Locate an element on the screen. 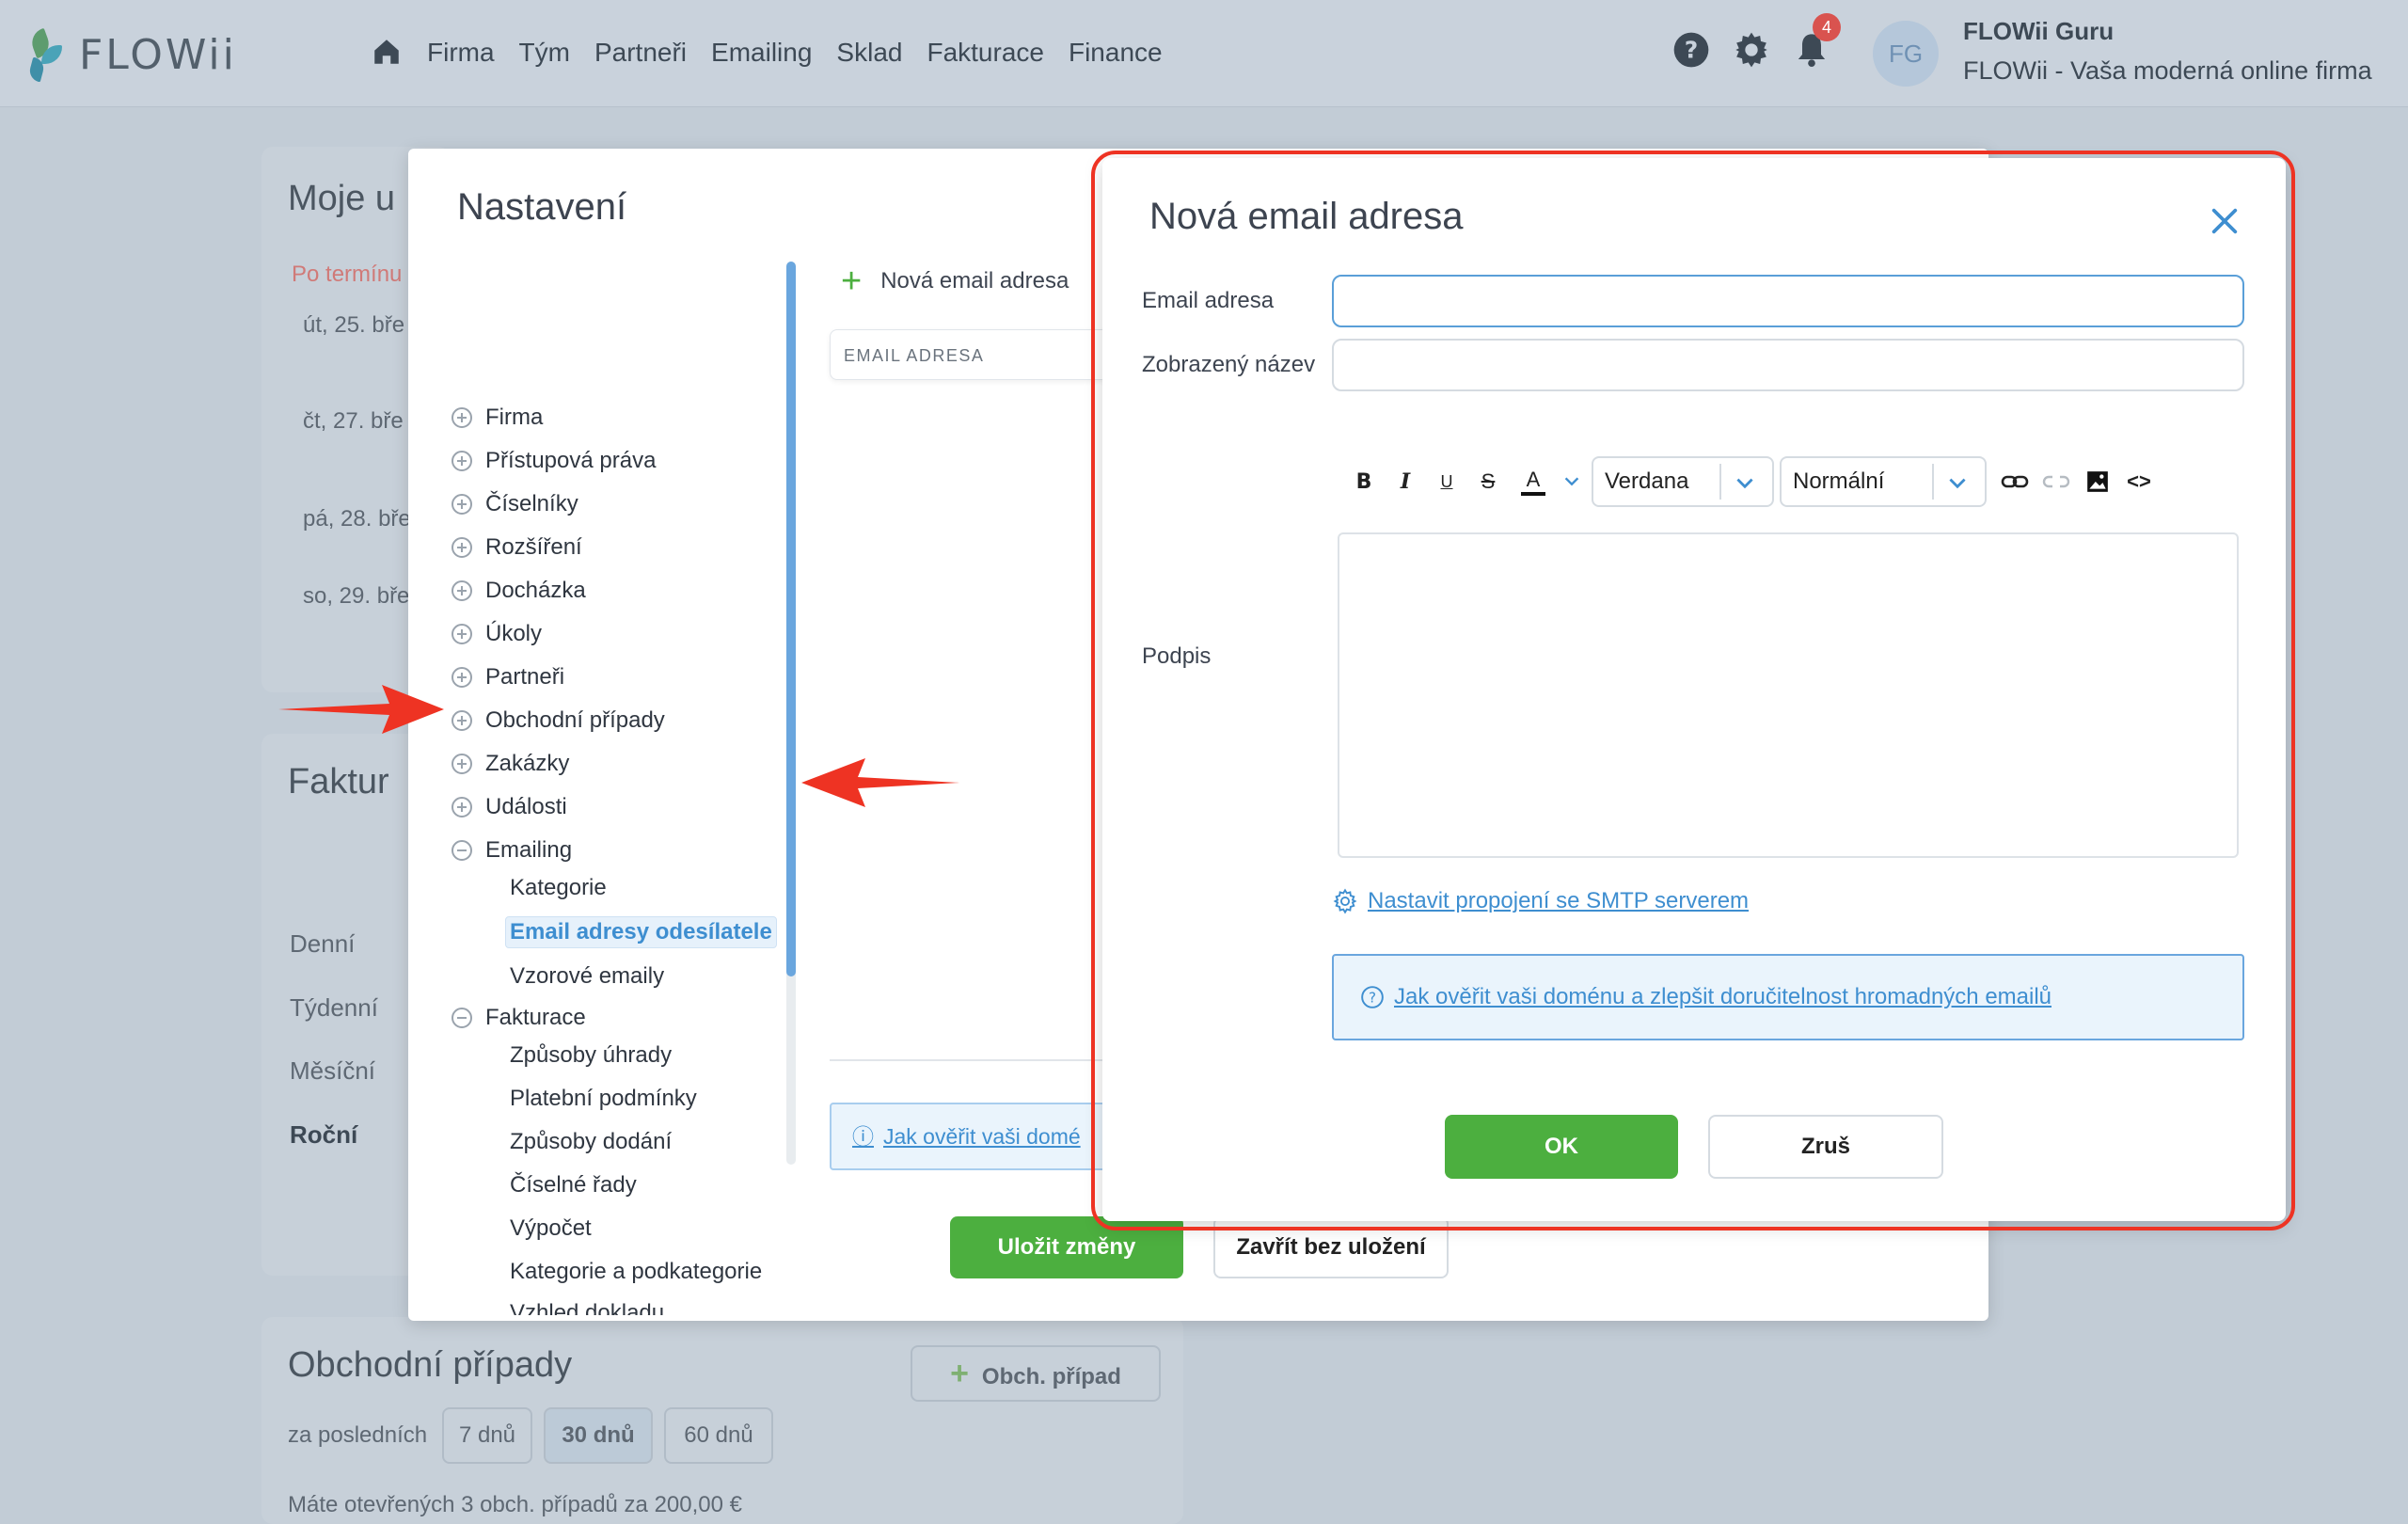 This screenshot has height=1524, width=2408. text-color-icon: A is located at coordinates (1534, 482).